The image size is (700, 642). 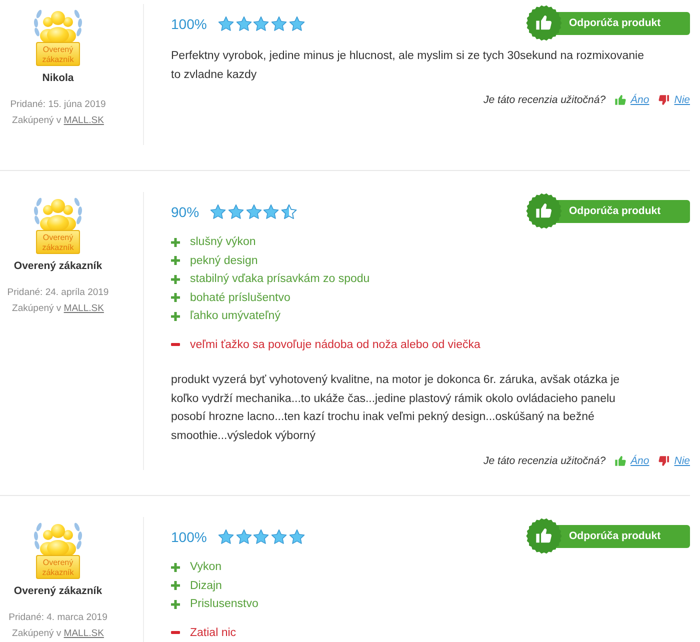 I want to click on date-added: Pridané: 4. marca 2019, so click(x=58, y=618).